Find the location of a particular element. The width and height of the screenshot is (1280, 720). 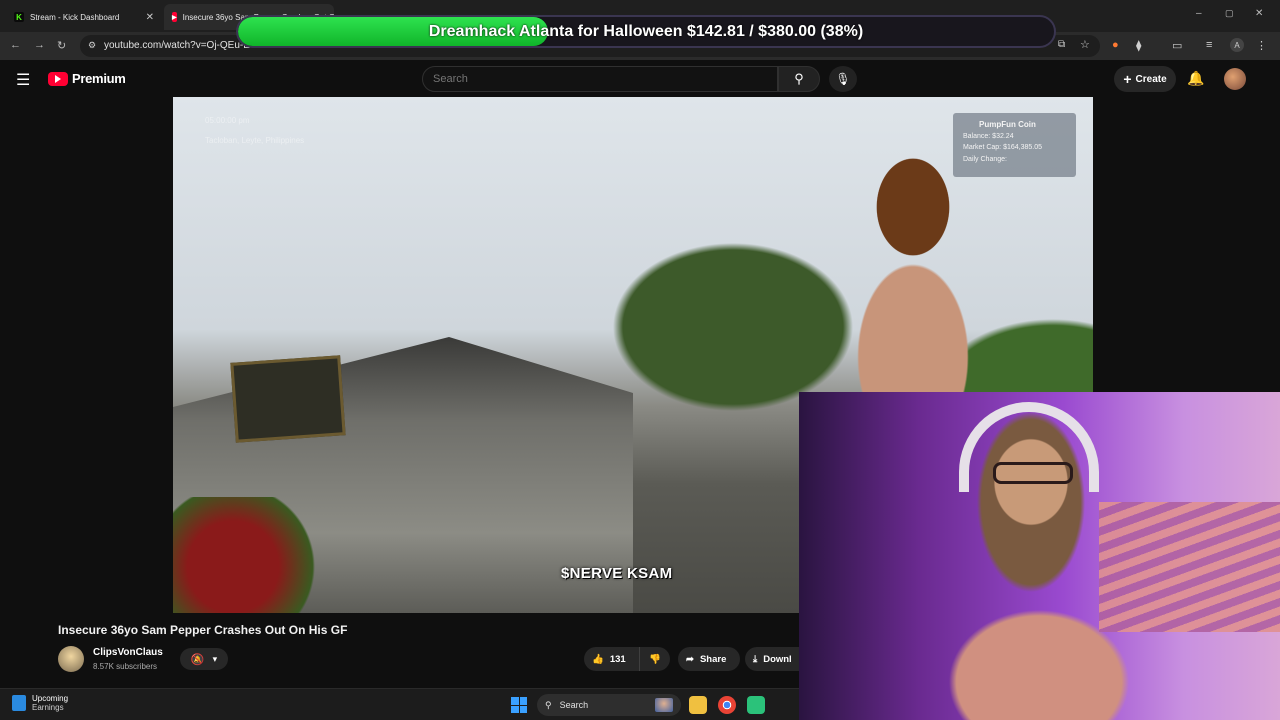

channel-avatar is located at coordinates (71, 659).